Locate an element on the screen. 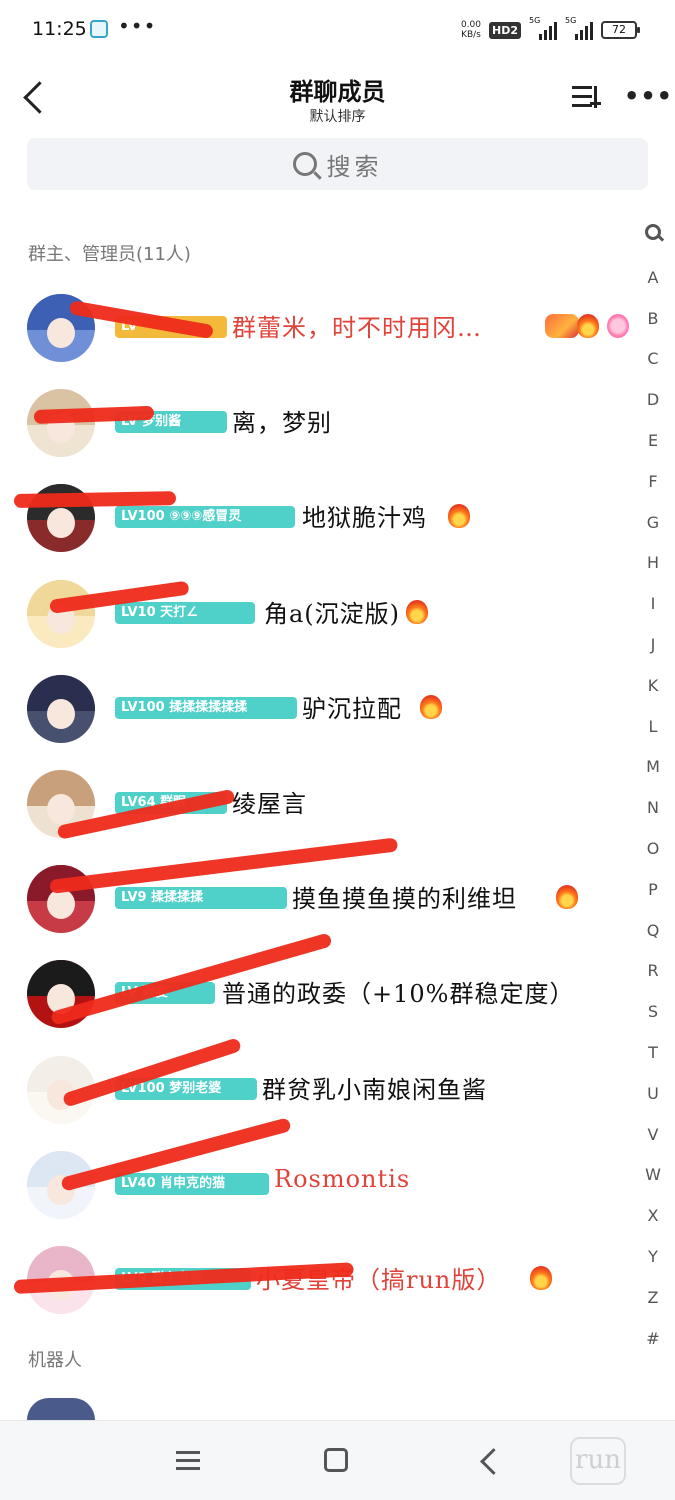 The image size is (675, 1500). member-row: LV40 肖申克的猫 Rosmontis is located at coordinates (315, 1184).